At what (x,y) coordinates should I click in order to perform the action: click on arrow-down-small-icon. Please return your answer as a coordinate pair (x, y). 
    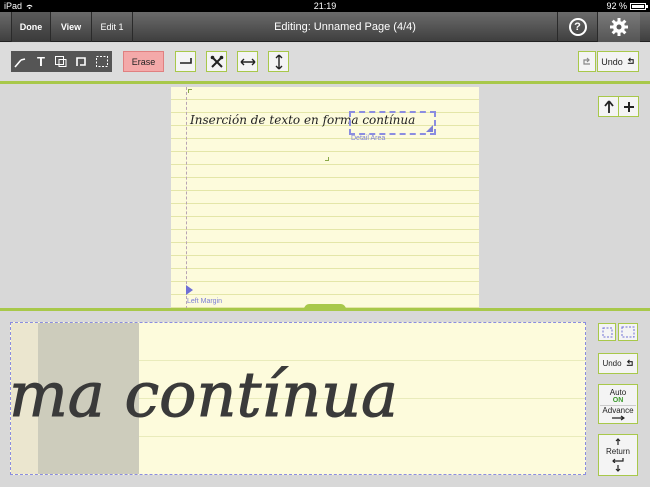
    Looking at the image, I should click on (618, 468).